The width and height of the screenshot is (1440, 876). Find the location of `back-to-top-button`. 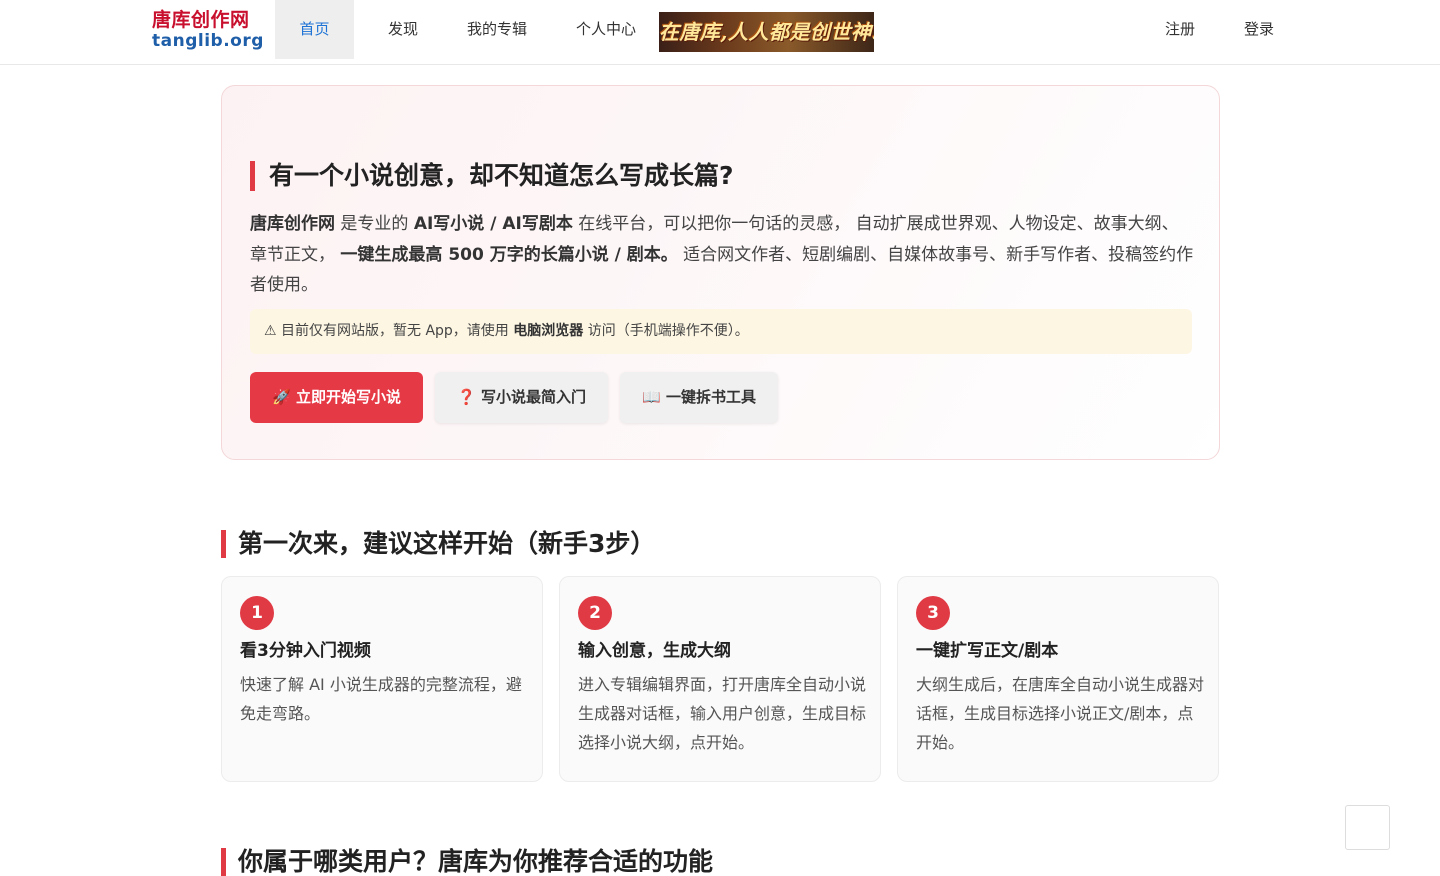

back-to-top-button is located at coordinates (1367, 827).